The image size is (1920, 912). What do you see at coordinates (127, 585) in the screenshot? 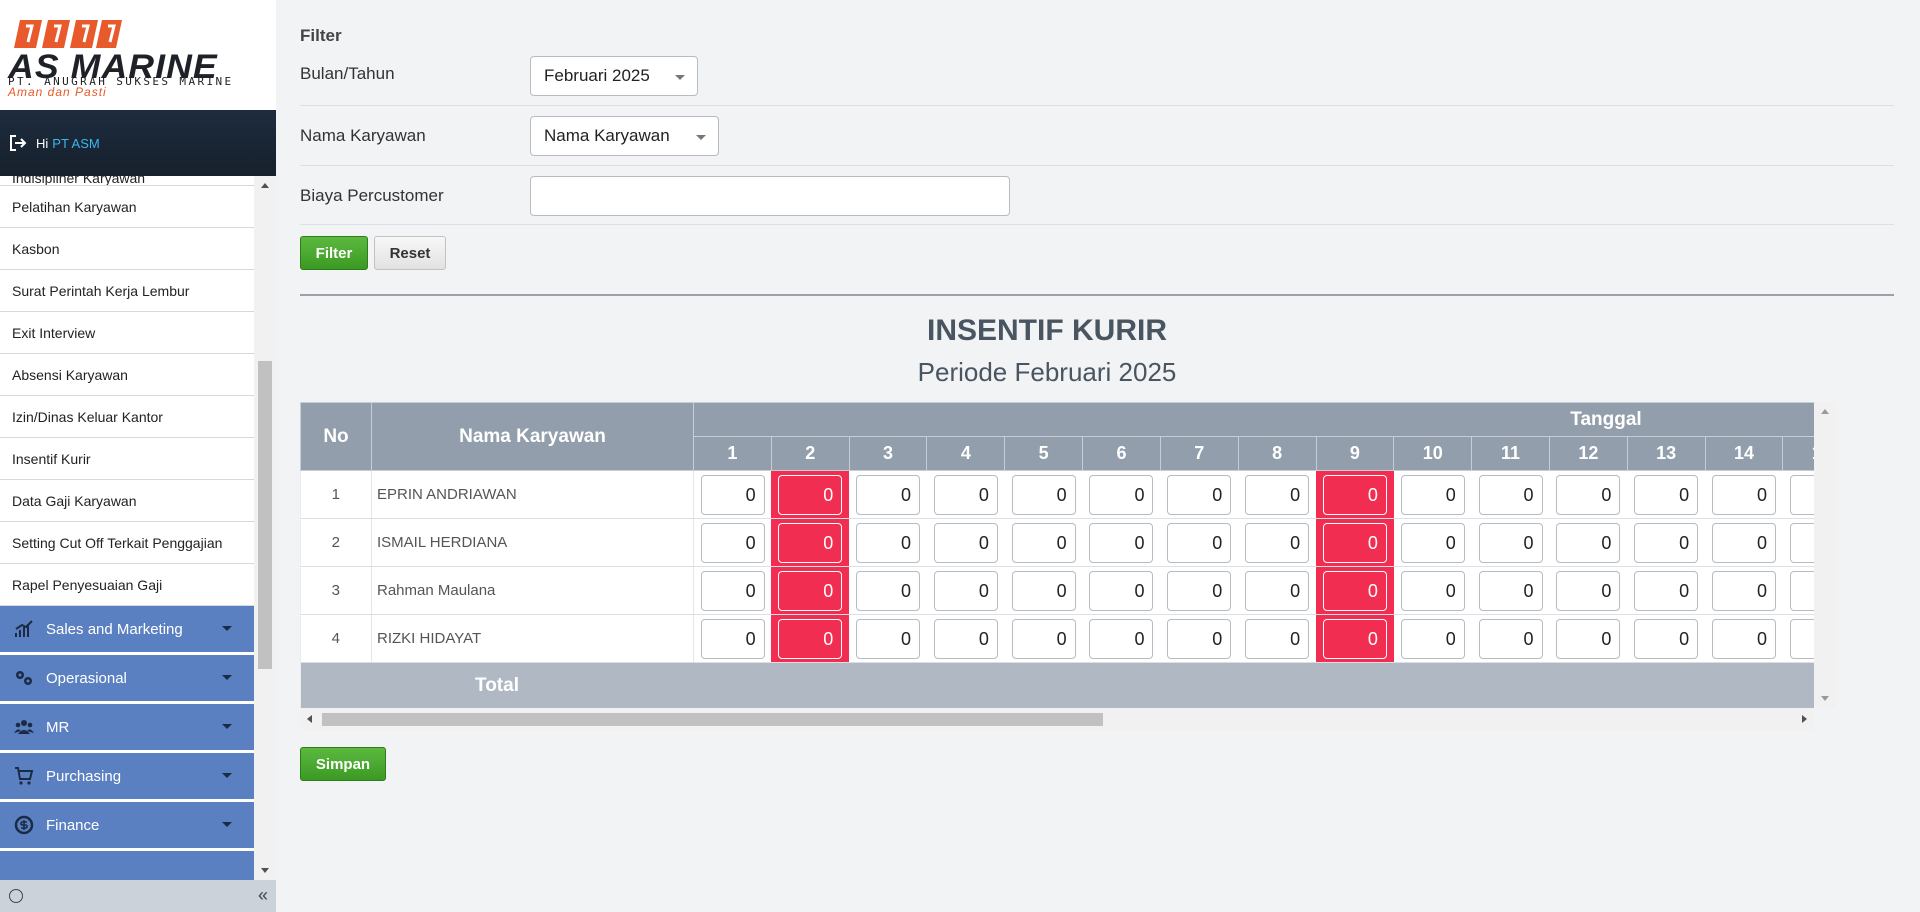
I see `sidebar-item-rapel: Rapel Penyesuaian Gaji` at bounding box center [127, 585].